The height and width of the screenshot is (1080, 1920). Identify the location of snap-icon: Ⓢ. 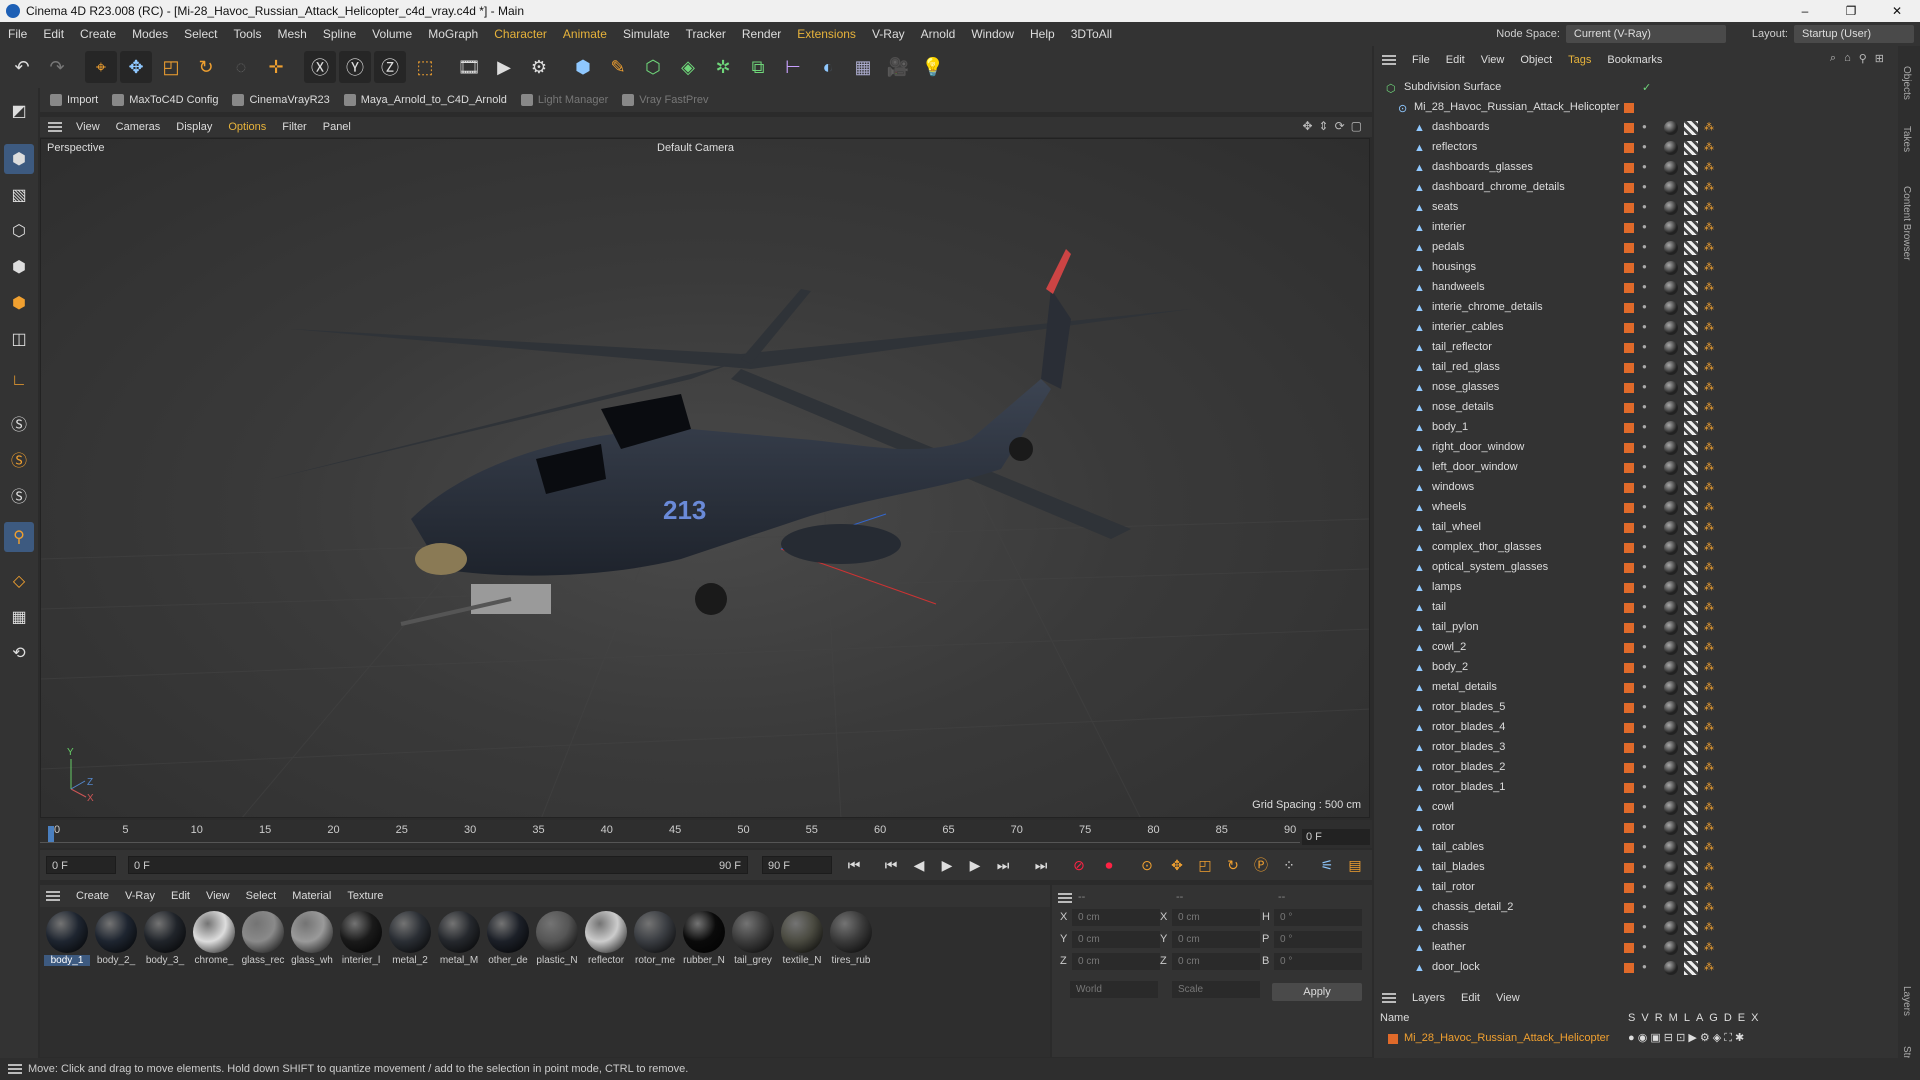
(19, 423).